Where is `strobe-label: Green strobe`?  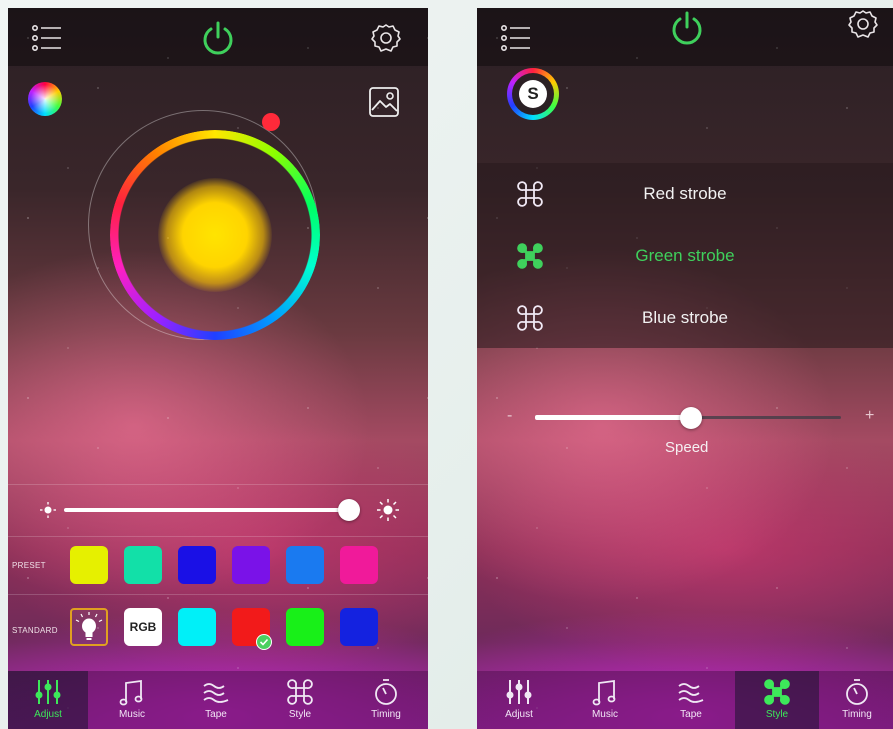 strobe-label: Green strobe is located at coordinates (685, 255).